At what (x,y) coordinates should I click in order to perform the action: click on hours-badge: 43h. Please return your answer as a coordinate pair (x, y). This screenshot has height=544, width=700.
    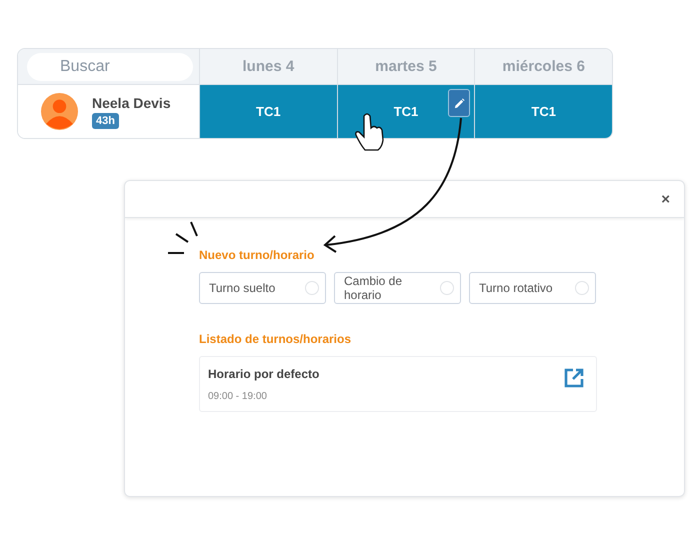
    Looking at the image, I should click on (105, 120).